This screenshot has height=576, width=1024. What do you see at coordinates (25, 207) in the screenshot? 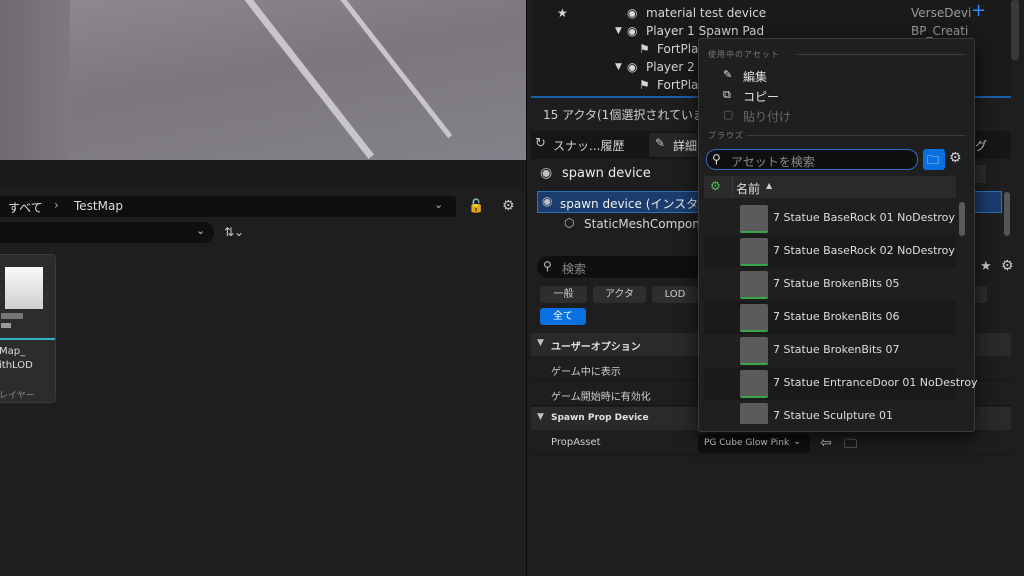
I see `breadcrumb-all: すべて` at bounding box center [25, 207].